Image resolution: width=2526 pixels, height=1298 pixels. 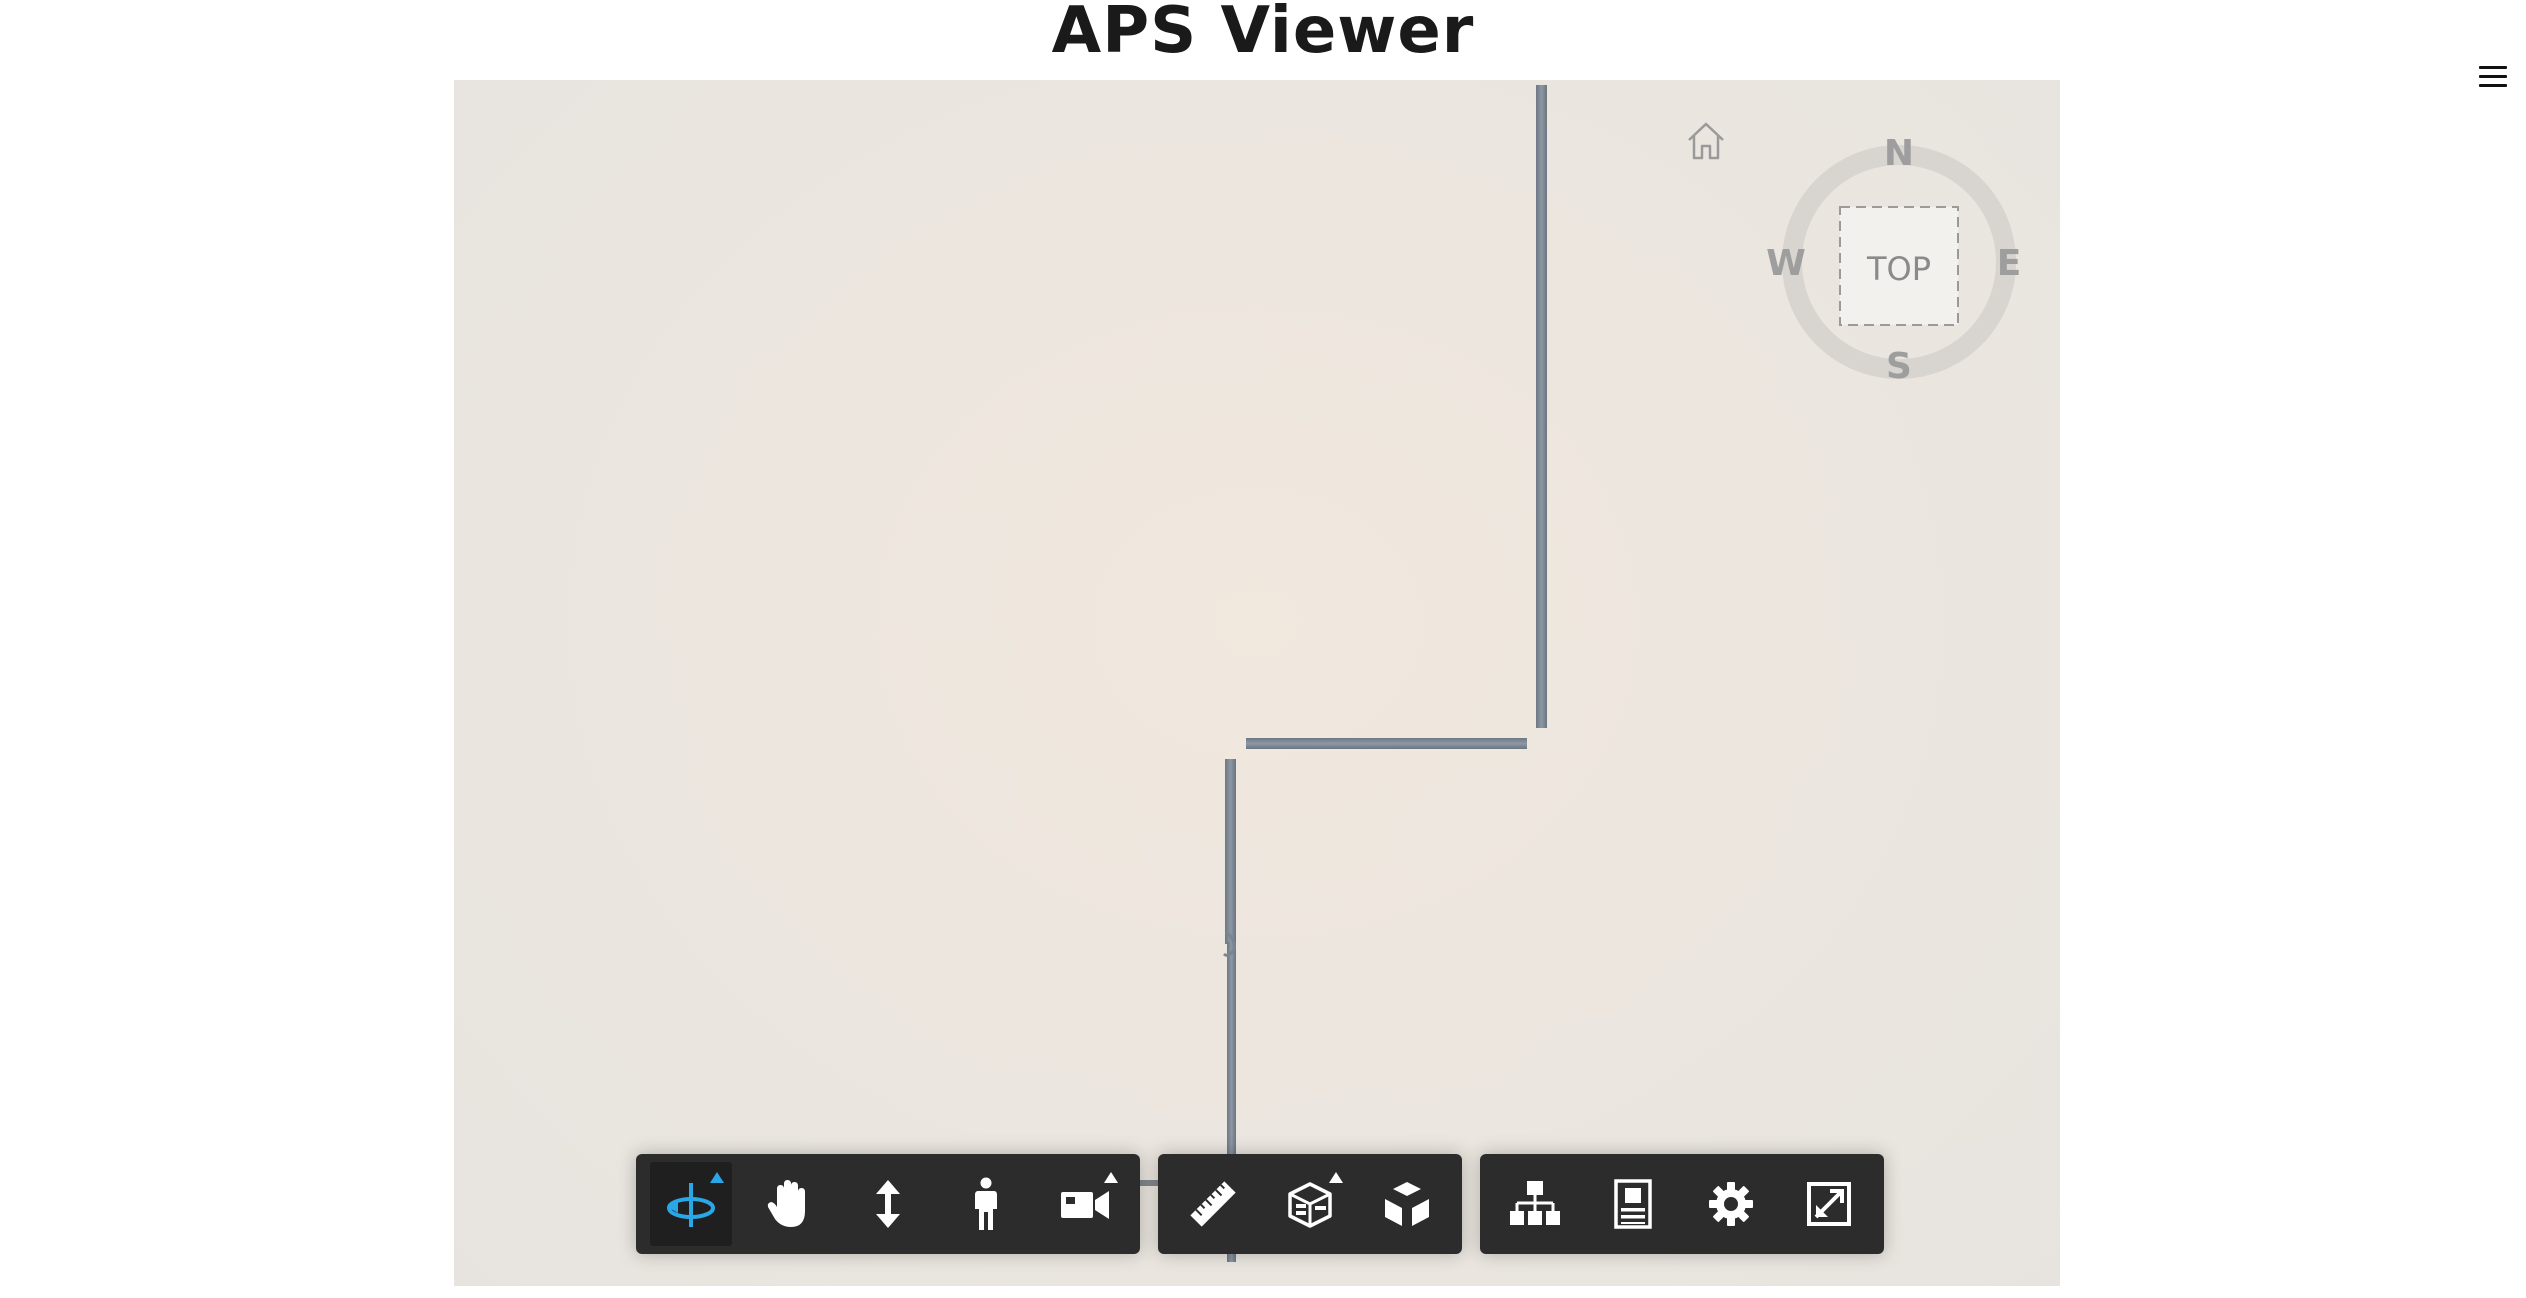 What do you see at coordinates (2493, 78) in the screenshot?
I see `menu-icon` at bounding box center [2493, 78].